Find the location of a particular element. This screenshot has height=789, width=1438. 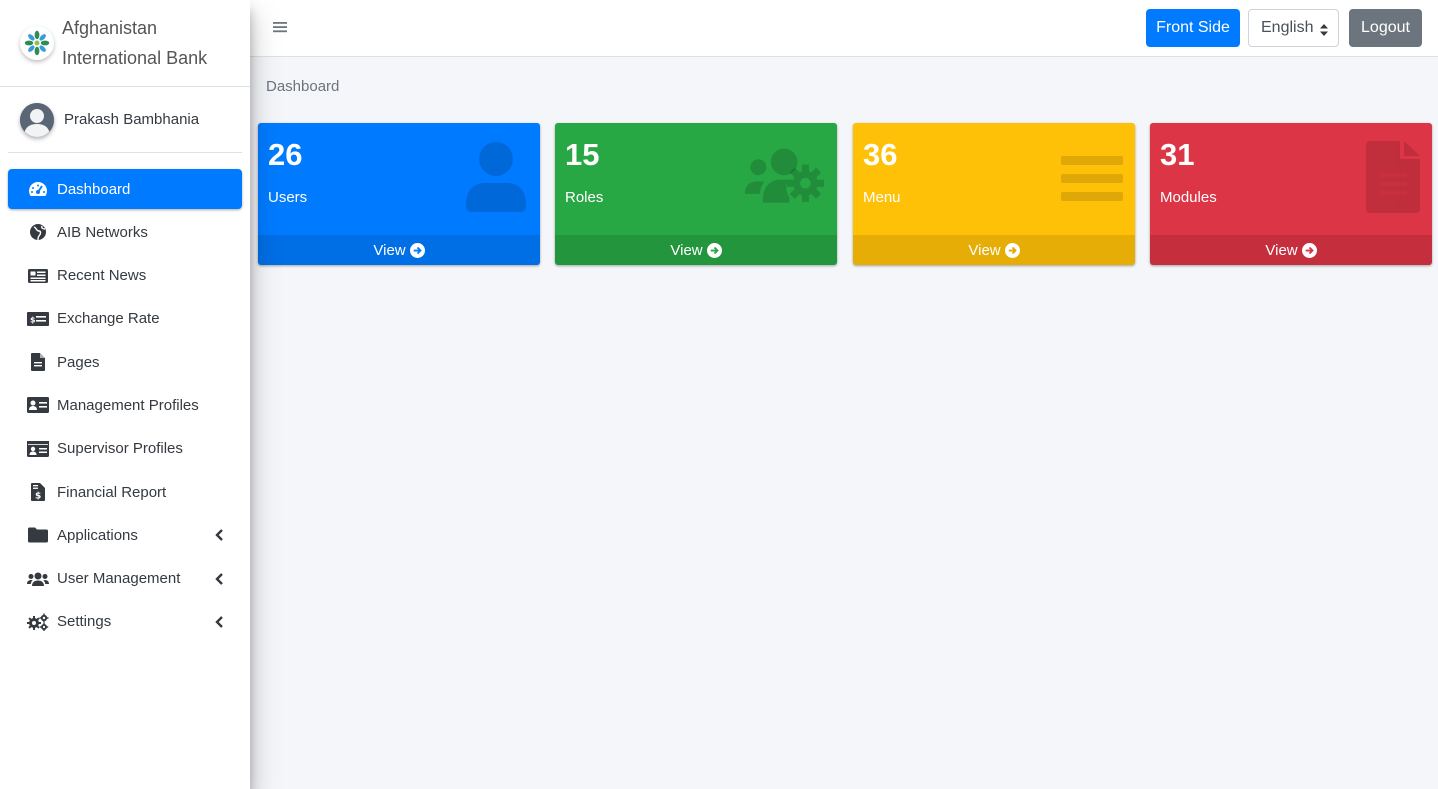

sidebar-item-applications: Applications is located at coordinates (125, 535).